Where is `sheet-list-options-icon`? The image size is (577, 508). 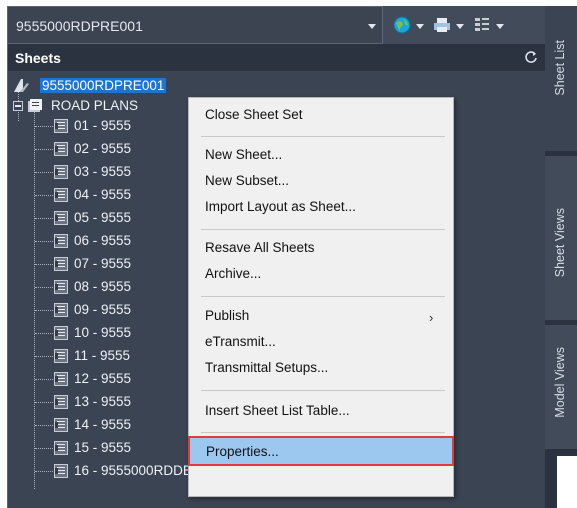
sheet-list-options-icon is located at coordinates (482, 25).